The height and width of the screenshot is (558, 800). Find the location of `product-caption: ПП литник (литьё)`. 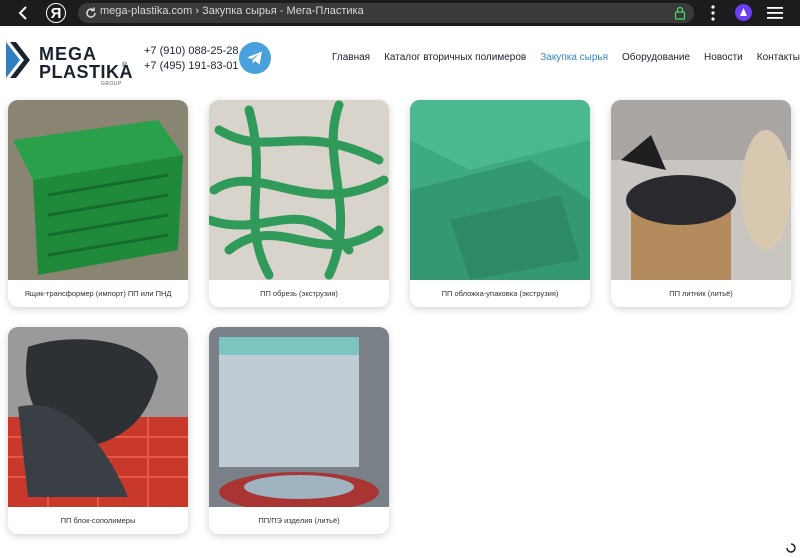

product-caption: ПП литник (литьё) is located at coordinates (701, 293).